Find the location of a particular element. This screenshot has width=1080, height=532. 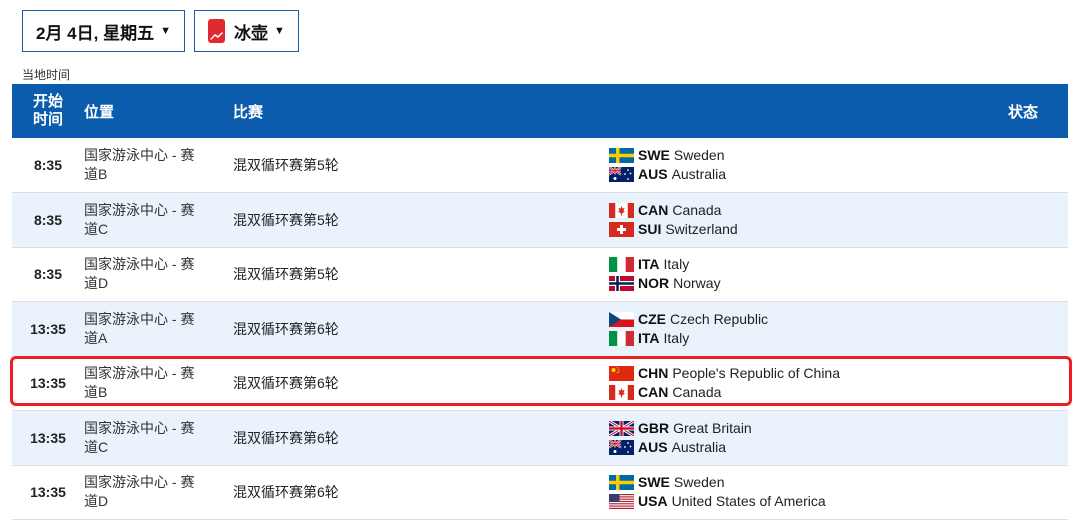

team-entry: NOR Norway is located at coordinates (808, 283).